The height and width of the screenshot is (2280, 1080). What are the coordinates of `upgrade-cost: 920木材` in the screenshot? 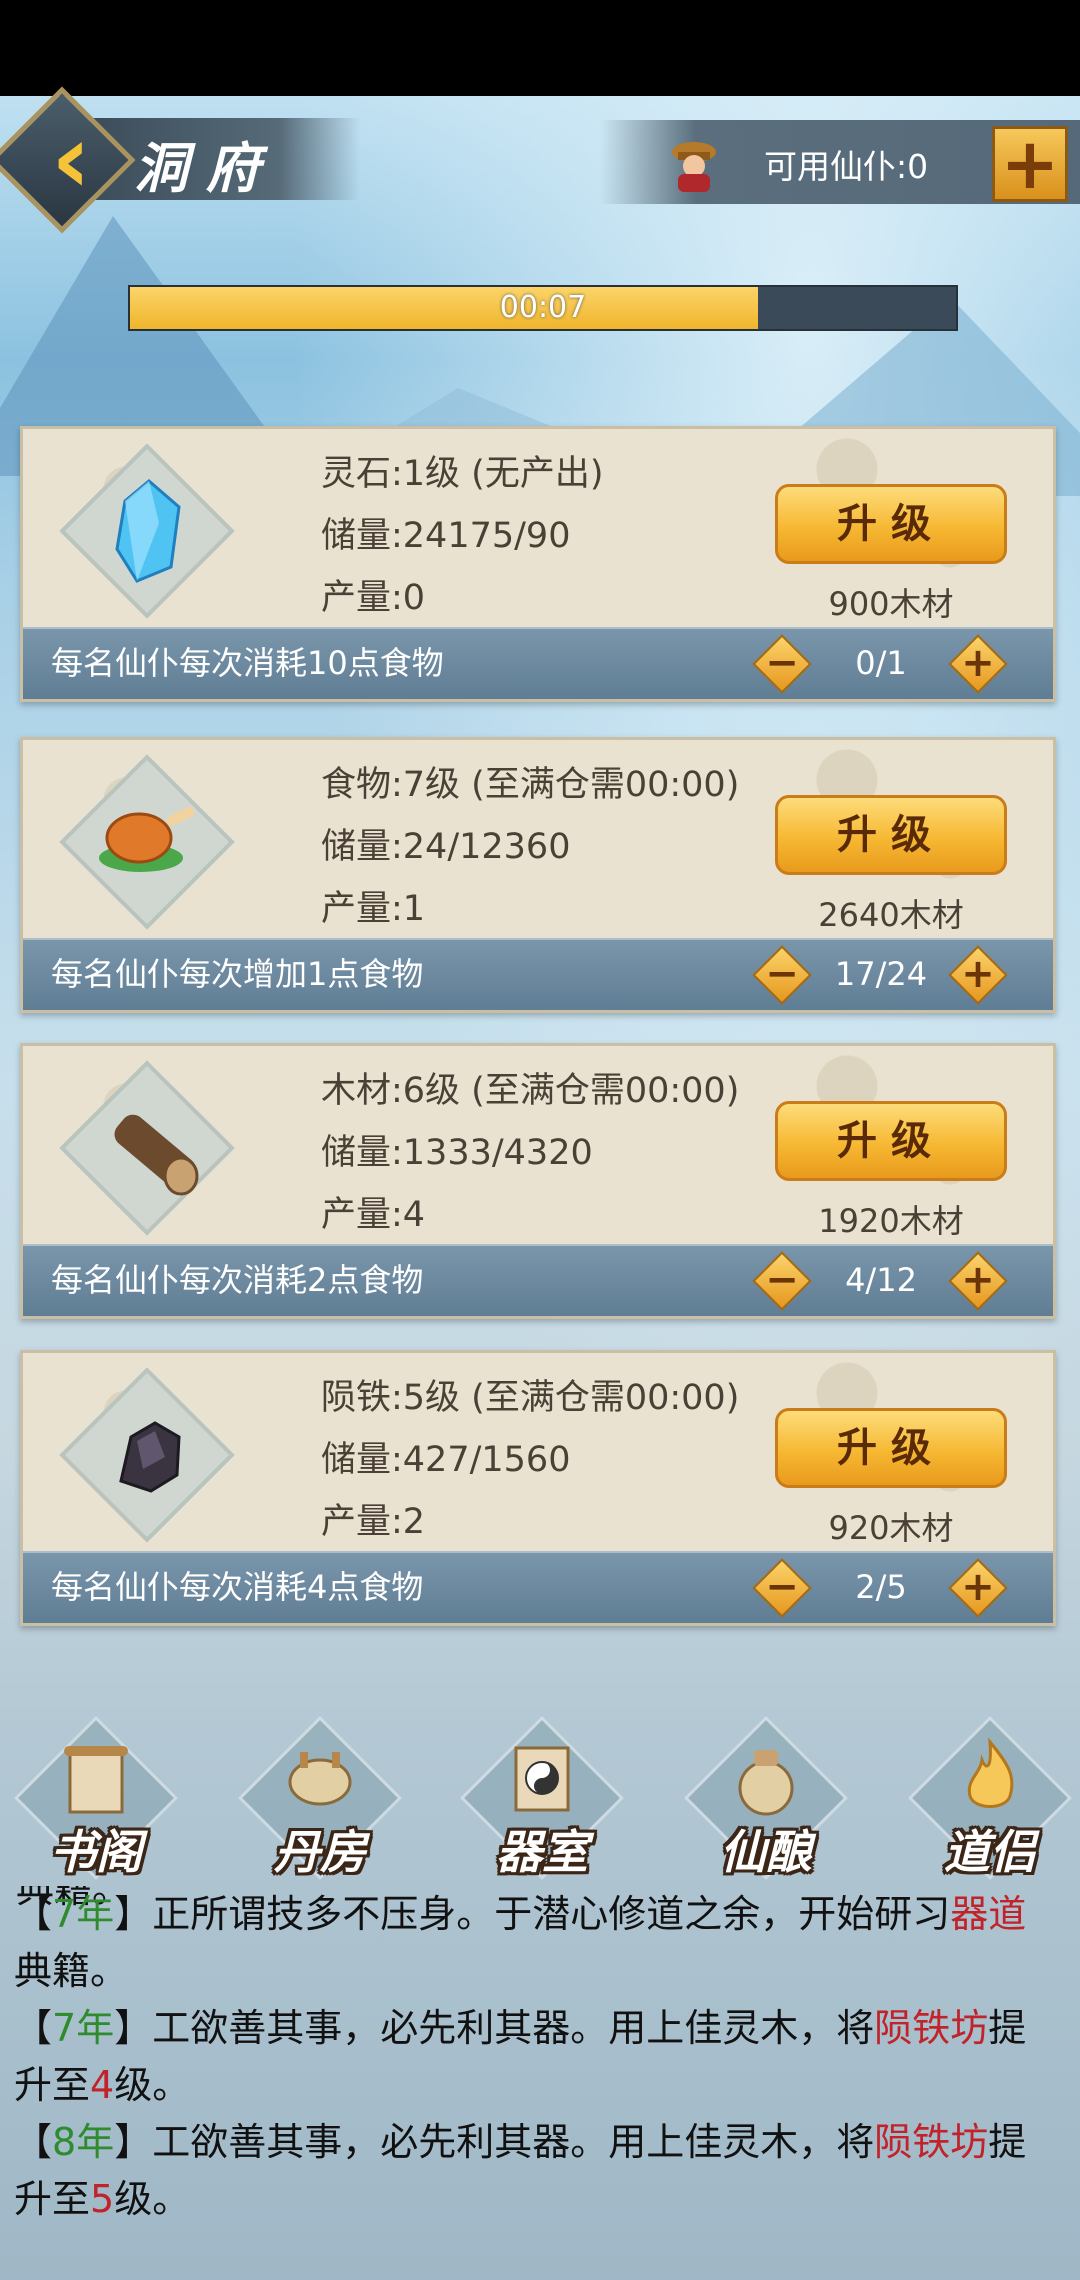 It's located at (891, 1528).